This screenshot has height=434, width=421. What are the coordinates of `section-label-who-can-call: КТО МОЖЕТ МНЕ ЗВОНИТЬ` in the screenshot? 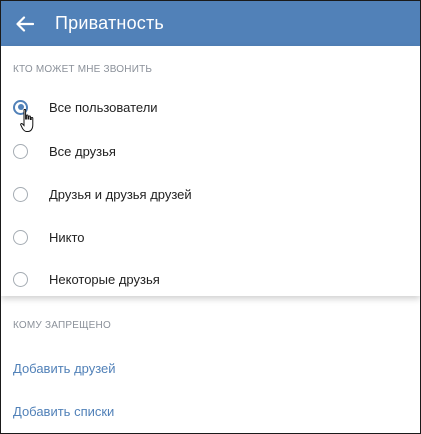 It's located at (83, 69).